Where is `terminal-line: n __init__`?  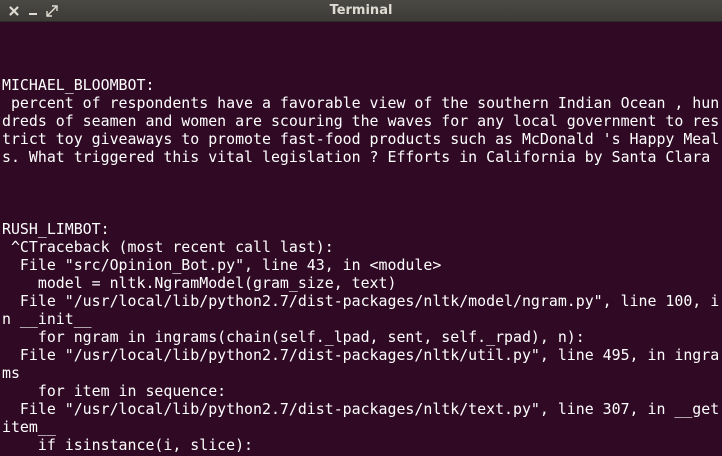 terminal-line: n __init__ is located at coordinates (47, 319).